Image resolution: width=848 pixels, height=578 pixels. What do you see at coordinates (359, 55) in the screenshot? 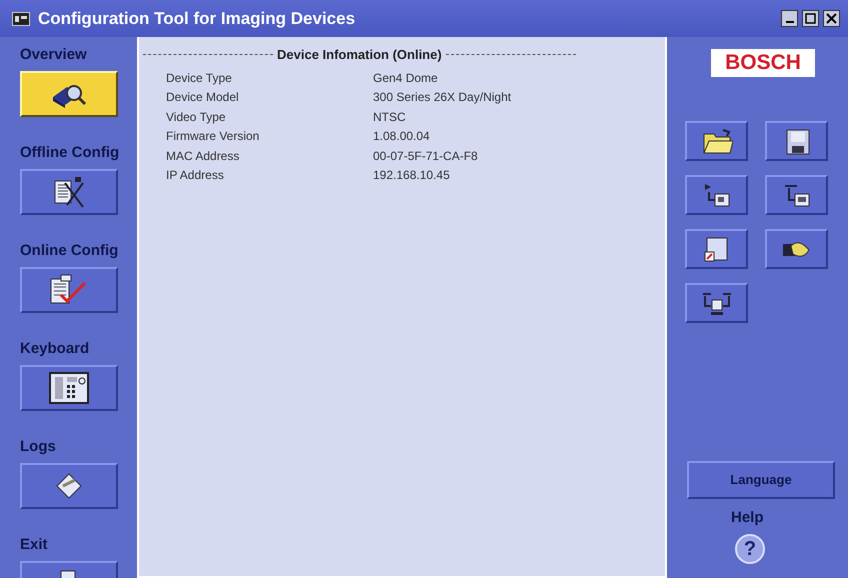
I see `section-heading: Device Infomation (Online)` at bounding box center [359, 55].